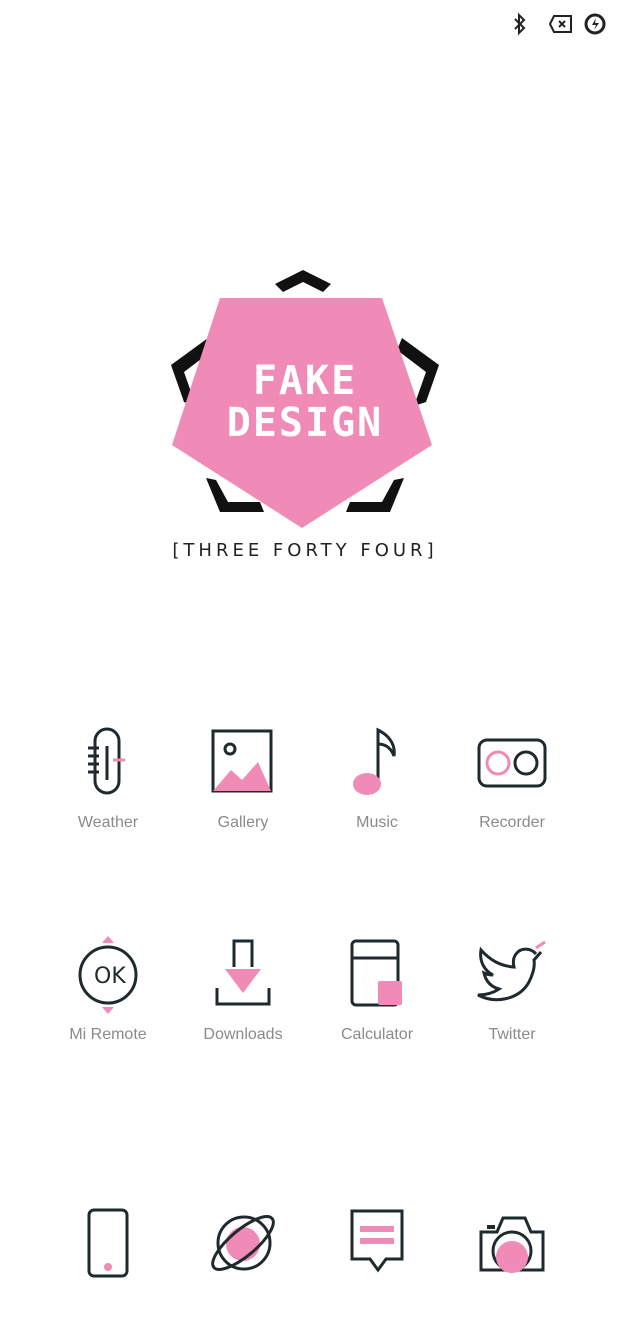  Describe the element at coordinates (305, 550) in the screenshot. I see `logo-tagline: [THREE FORTY FOUR]` at that location.